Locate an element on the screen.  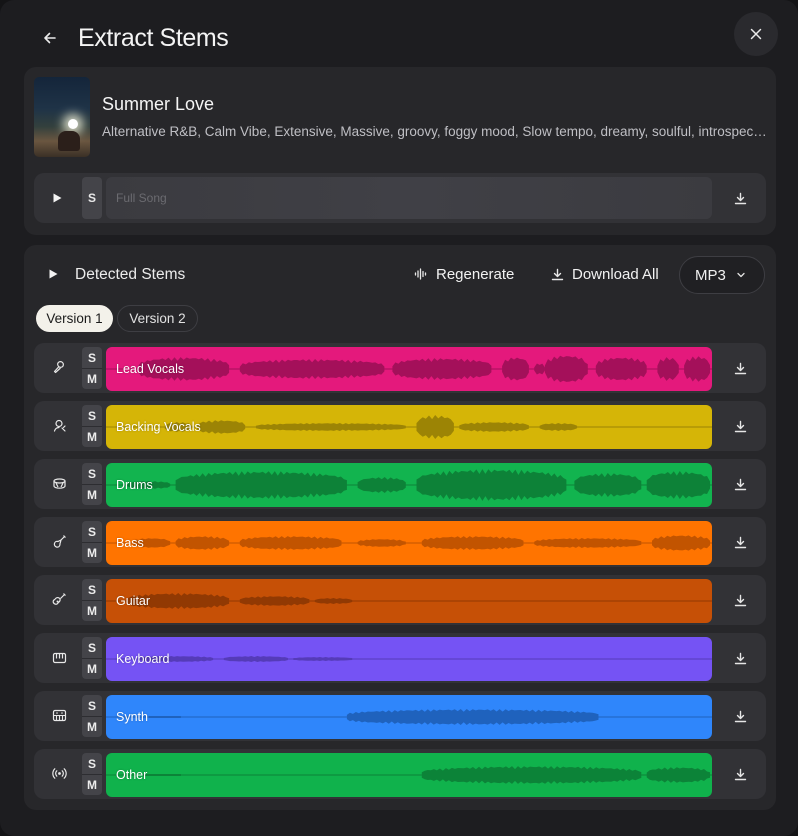
close-button is located at coordinates (756, 34).